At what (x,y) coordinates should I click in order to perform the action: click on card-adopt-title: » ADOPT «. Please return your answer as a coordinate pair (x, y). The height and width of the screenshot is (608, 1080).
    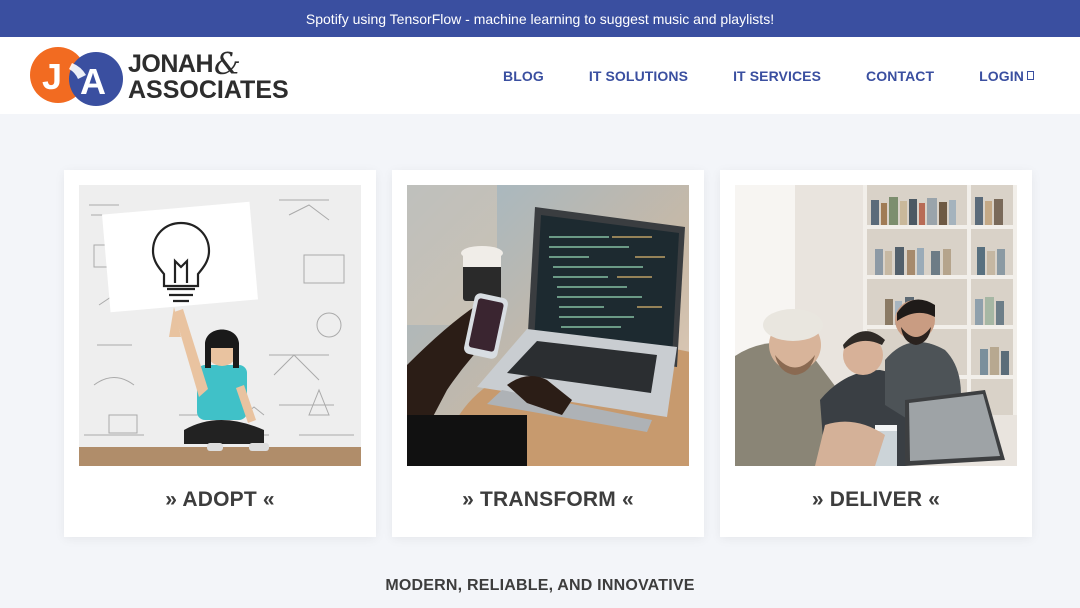
    Looking at the image, I should click on (220, 499).